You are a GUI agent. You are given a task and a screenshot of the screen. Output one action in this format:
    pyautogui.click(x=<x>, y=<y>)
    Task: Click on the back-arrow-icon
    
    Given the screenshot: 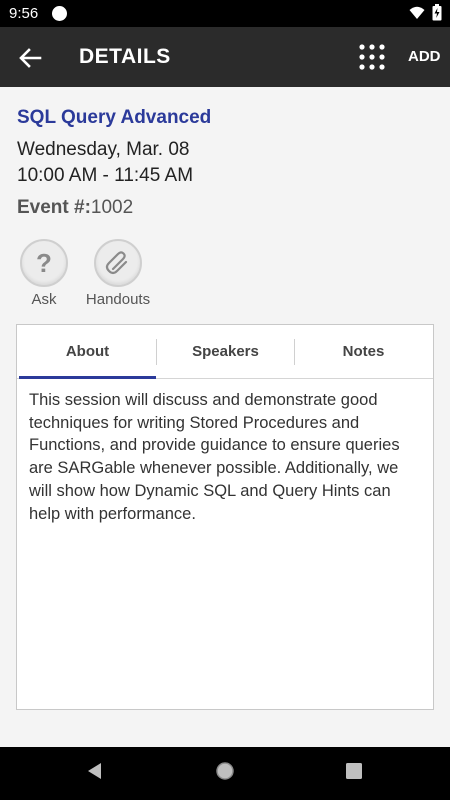 What is the action you would take?
    pyautogui.click(x=30, y=58)
    